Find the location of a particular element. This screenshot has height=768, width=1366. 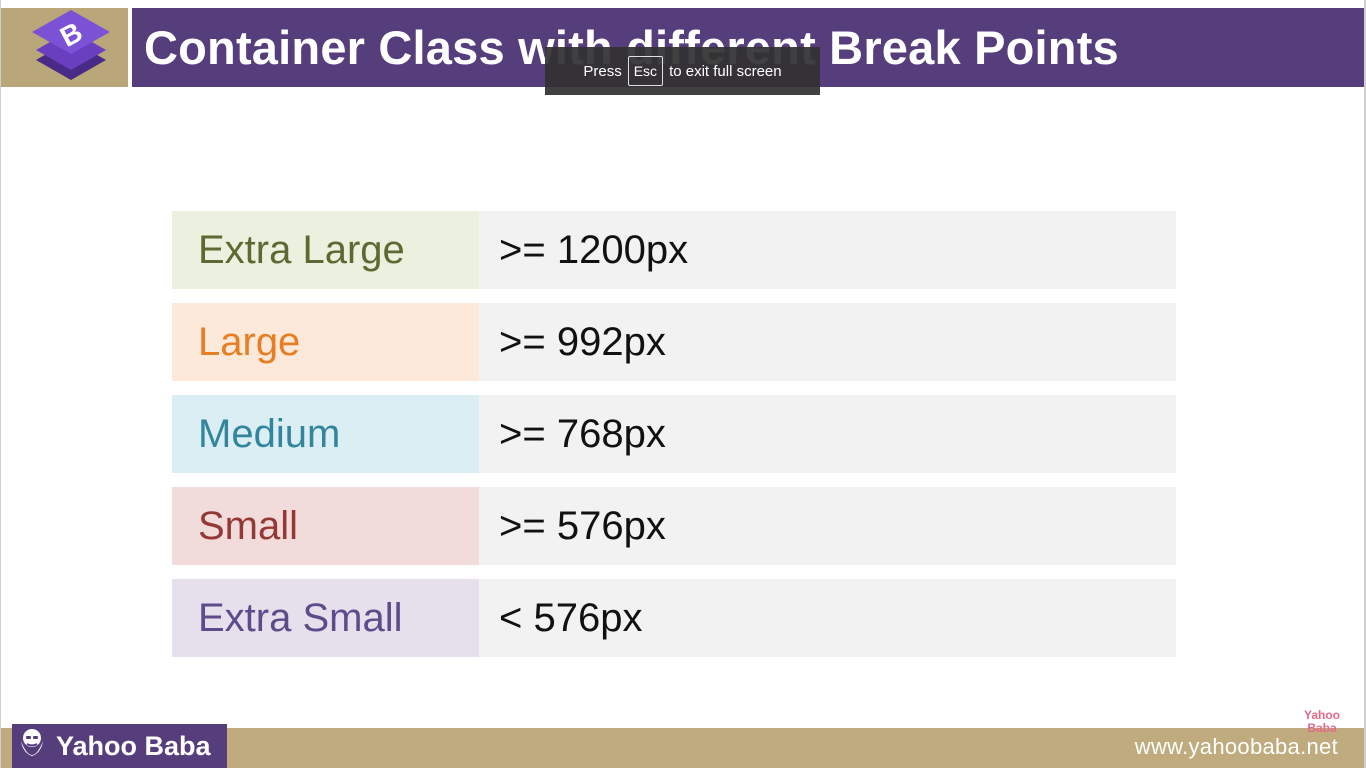

breakpoint-row-extra-small: Extra Small < 576px is located at coordinates (674, 618).